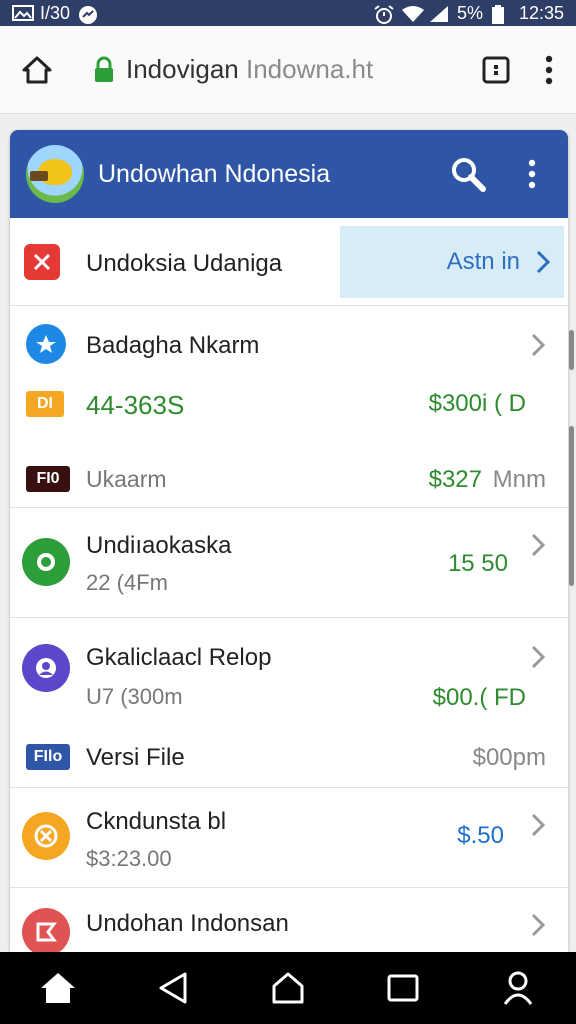 This screenshot has width=576, height=1024. I want to click on wifi-icon, so click(412, 13).